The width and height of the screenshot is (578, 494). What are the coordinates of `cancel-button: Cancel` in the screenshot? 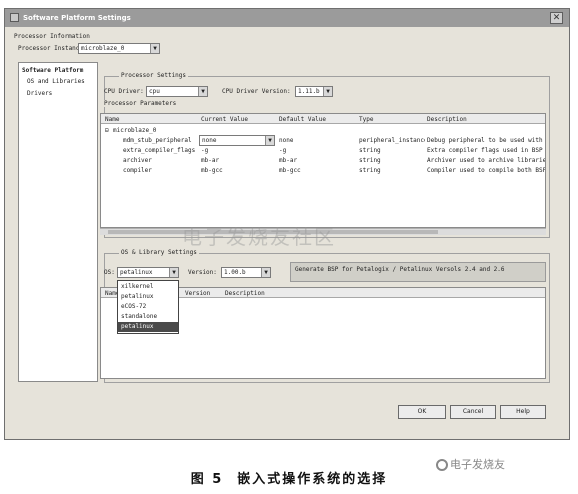 It's located at (473, 412).